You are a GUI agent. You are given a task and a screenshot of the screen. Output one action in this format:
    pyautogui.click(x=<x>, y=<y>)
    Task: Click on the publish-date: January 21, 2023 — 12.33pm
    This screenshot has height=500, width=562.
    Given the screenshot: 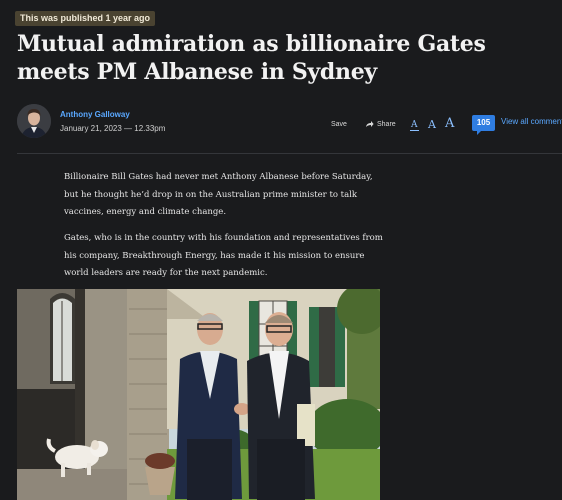 What is the action you would take?
    pyautogui.click(x=113, y=128)
    